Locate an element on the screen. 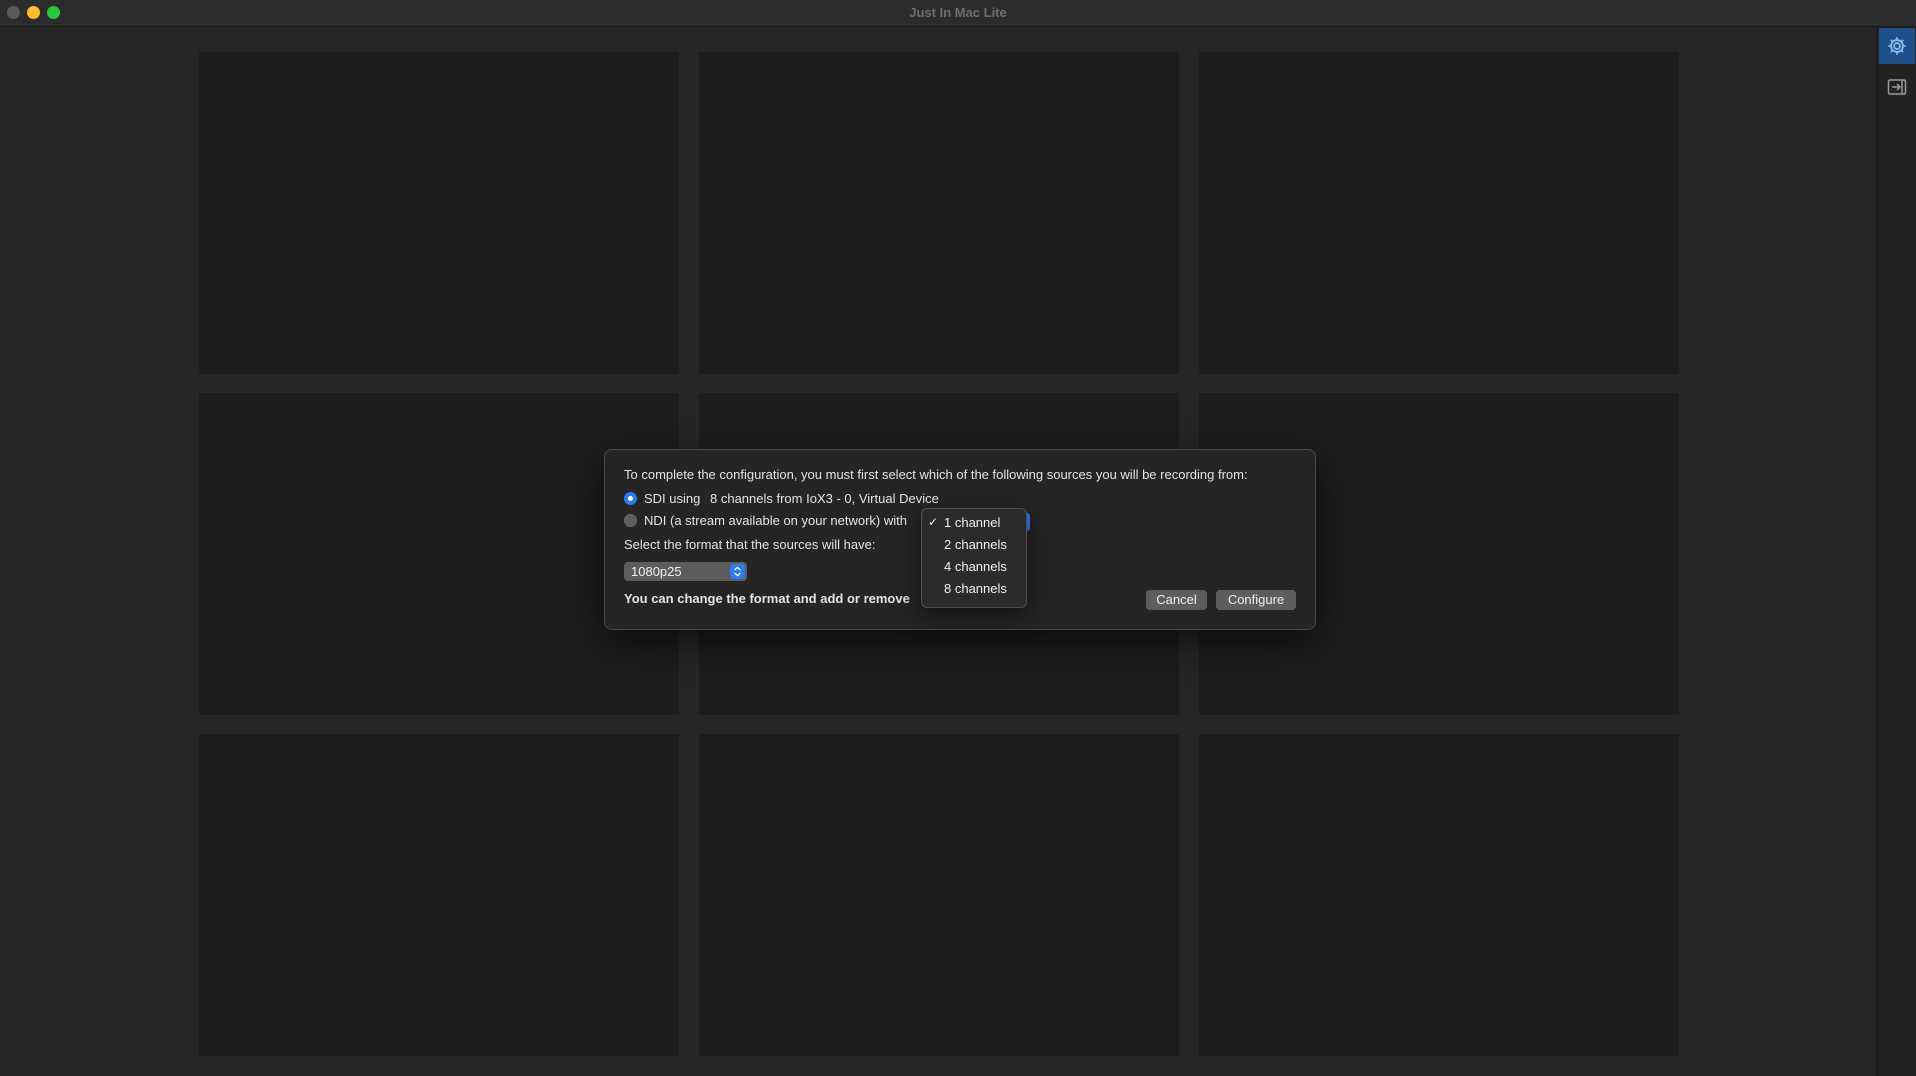 The width and height of the screenshot is (1916, 1076). channels-option-4: 4 channels is located at coordinates (974, 567).